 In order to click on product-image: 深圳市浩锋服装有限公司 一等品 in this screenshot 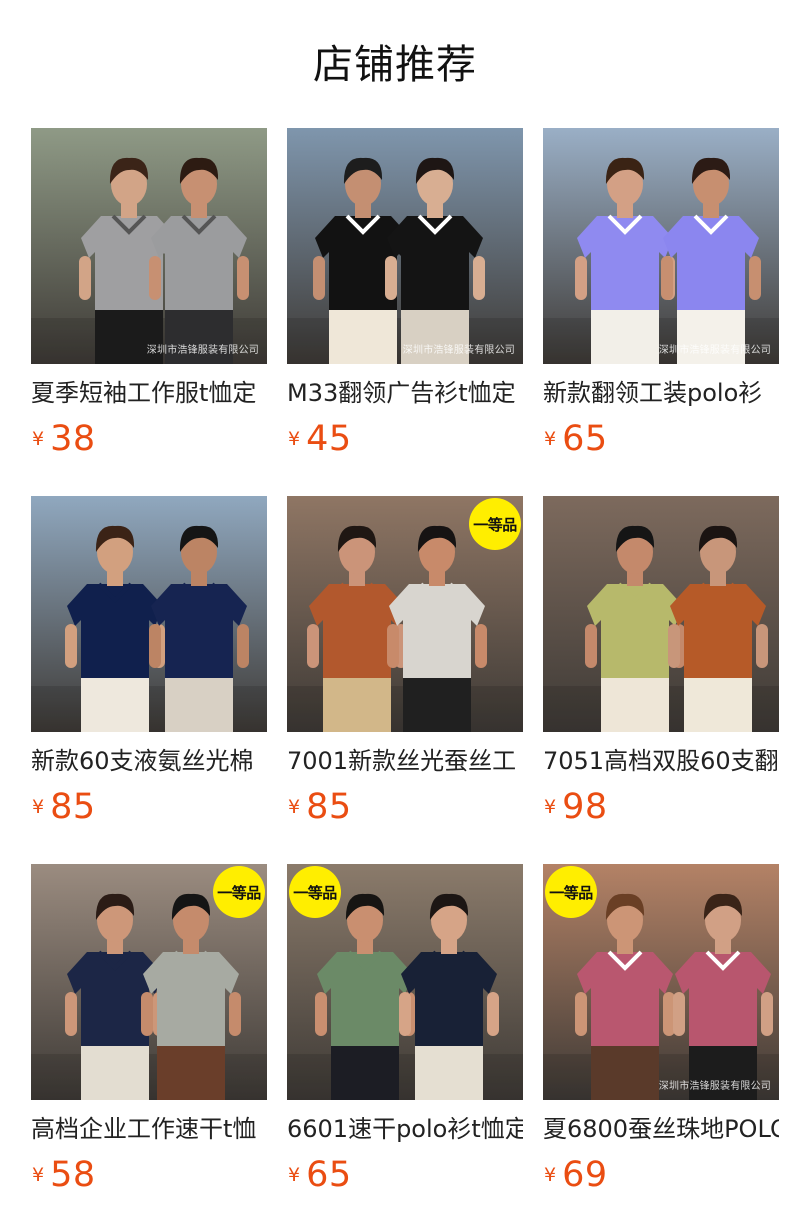, I will do `click(661, 982)`.